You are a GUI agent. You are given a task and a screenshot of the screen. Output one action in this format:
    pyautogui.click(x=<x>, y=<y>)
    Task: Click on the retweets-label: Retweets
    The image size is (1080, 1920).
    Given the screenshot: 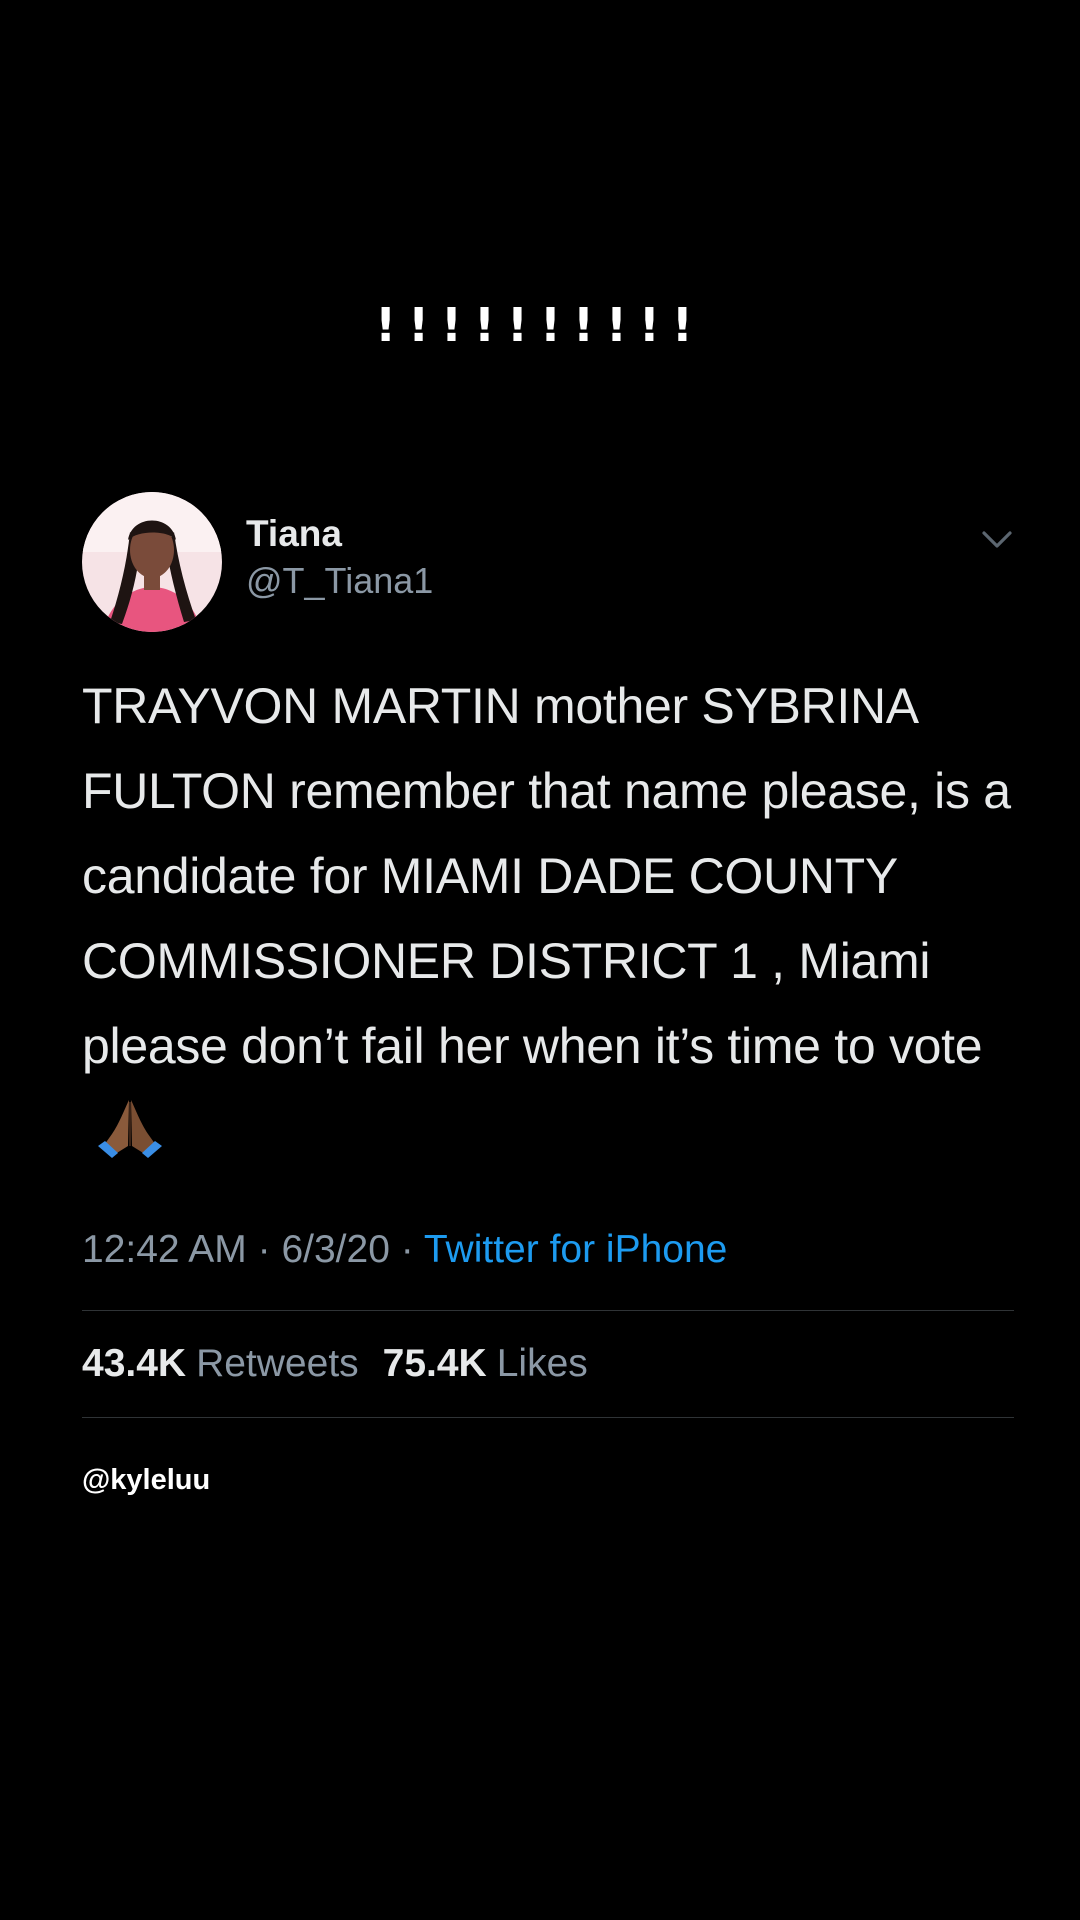 What is the action you would take?
    pyautogui.click(x=277, y=1363)
    